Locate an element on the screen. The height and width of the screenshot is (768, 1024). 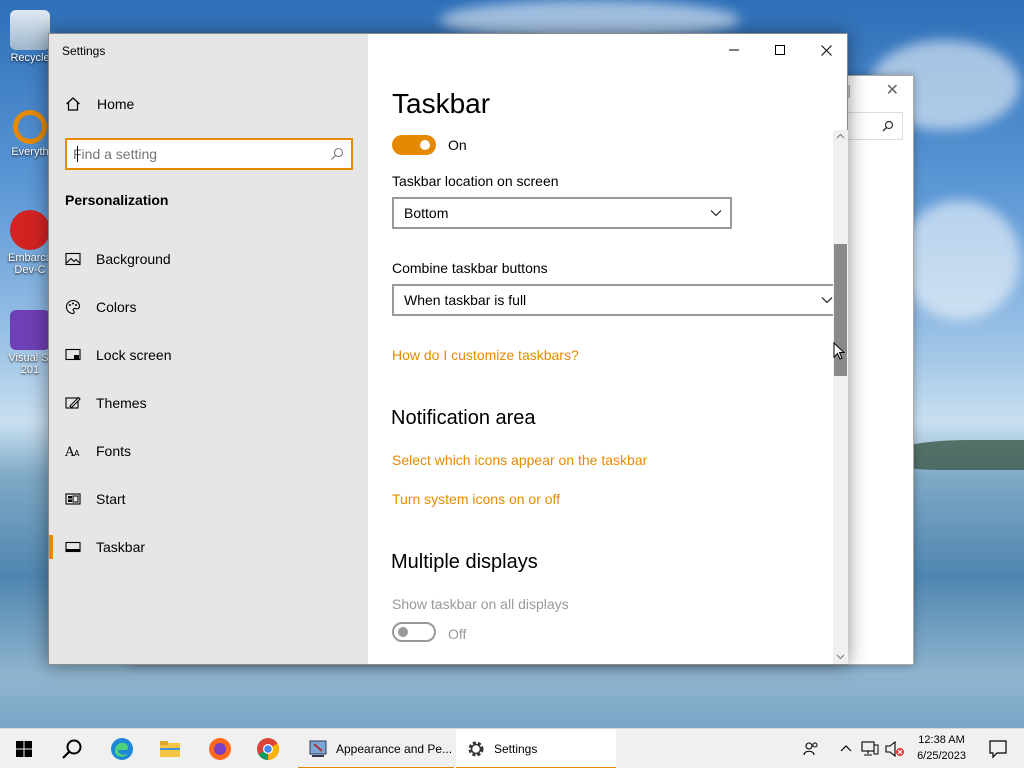
notification-center-icon is located at coordinates (998, 749).